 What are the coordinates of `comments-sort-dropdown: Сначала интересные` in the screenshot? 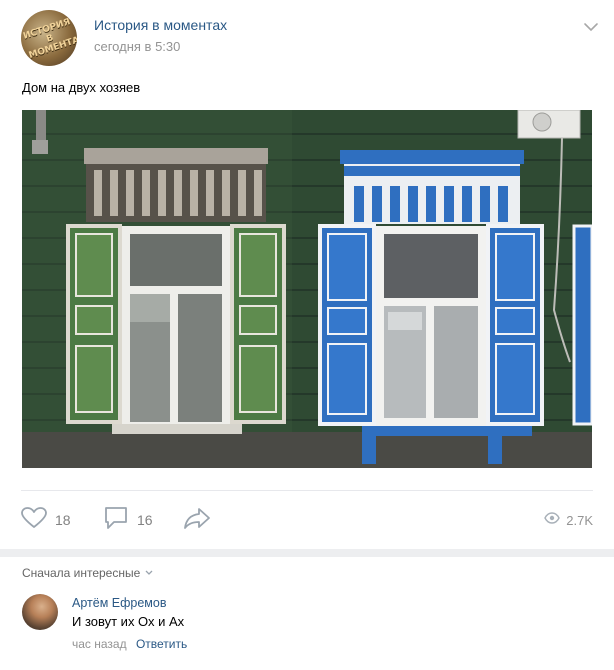 It's located at (88, 573).